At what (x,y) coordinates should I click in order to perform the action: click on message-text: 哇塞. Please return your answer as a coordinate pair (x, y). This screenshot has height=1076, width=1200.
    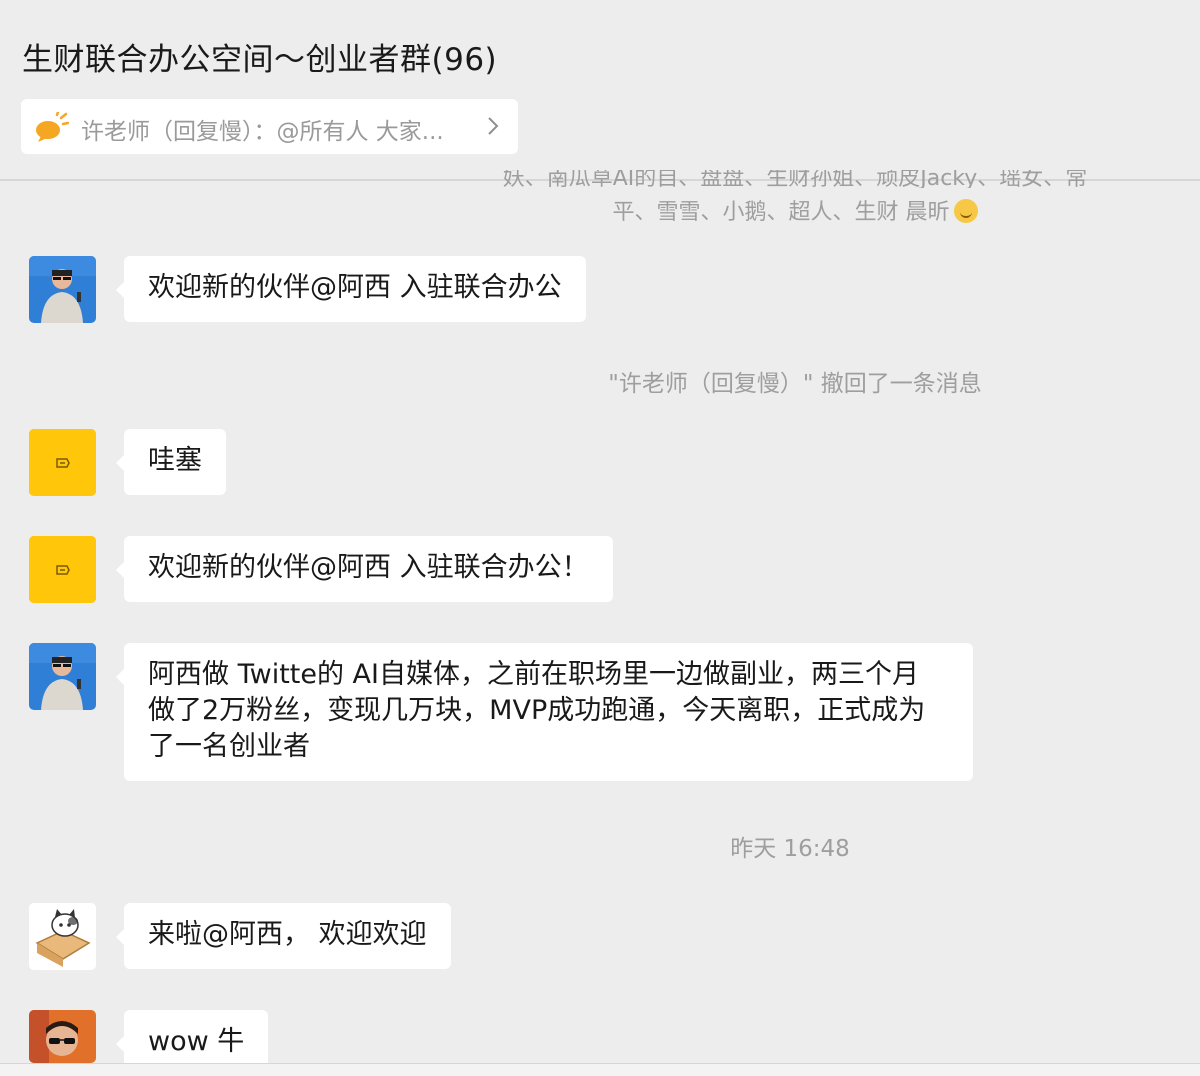
    Looking at the image, I should click on (175, 460).